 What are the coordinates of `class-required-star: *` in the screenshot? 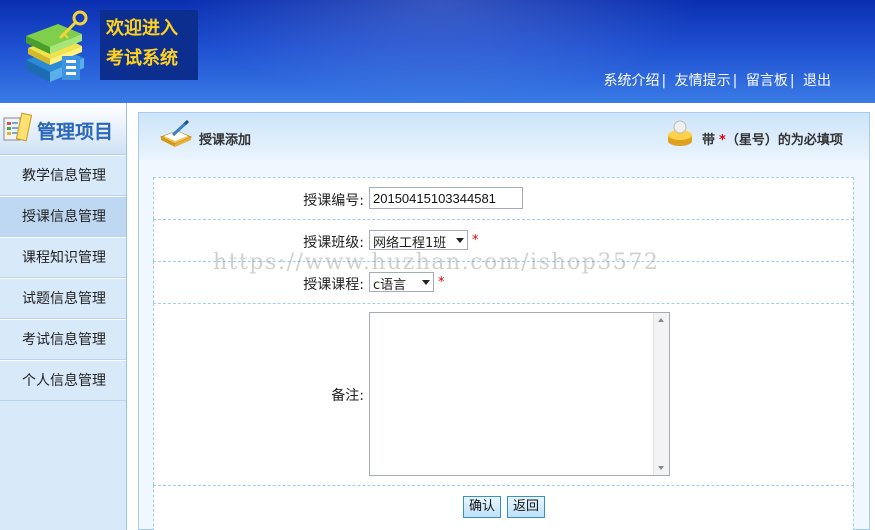 It's located at (475, 240).